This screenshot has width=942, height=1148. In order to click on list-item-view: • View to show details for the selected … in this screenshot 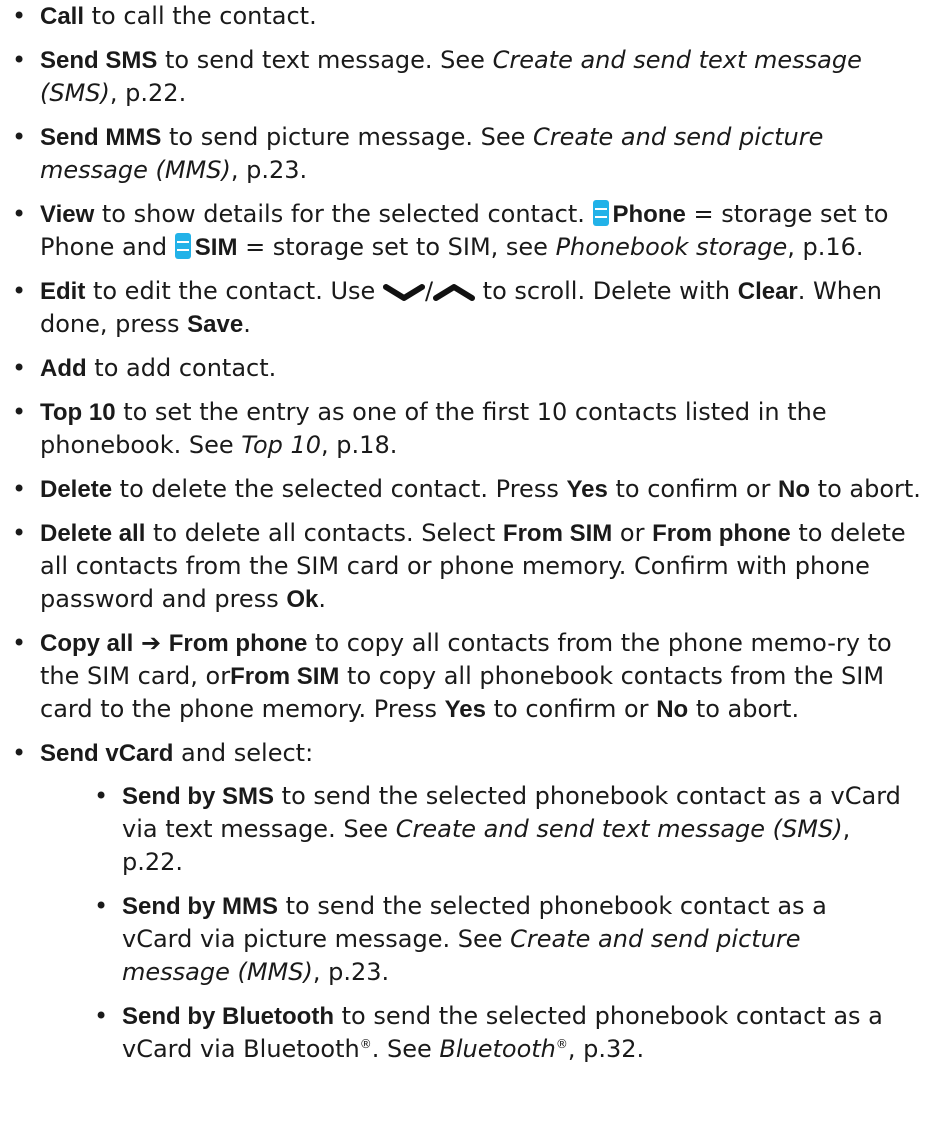, I will do `click(461, 231)`.